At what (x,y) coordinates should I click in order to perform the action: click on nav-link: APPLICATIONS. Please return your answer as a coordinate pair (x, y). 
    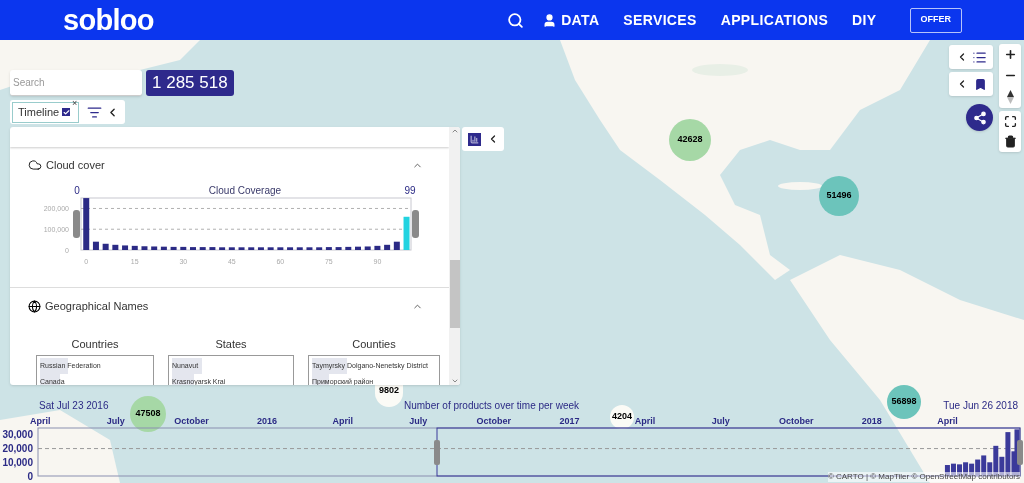
    Looking at the image, I should click on (774, 20).